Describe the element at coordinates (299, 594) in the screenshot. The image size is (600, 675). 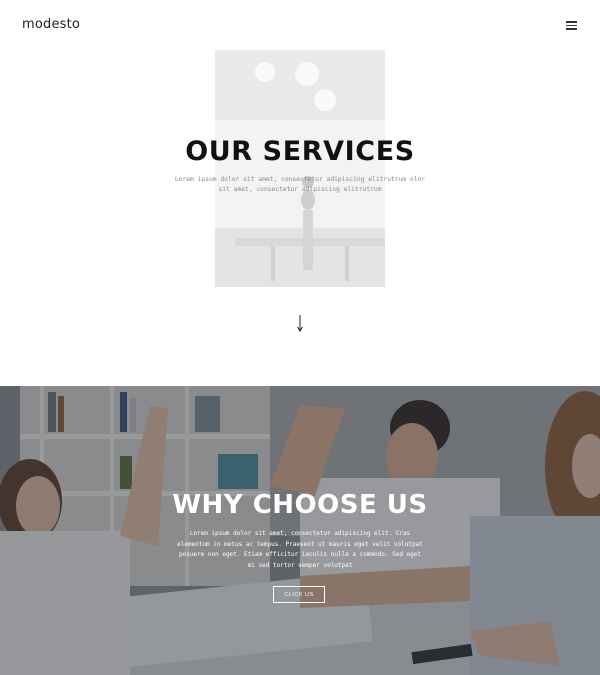
I see `click-us-button: CLICK US` at that location.